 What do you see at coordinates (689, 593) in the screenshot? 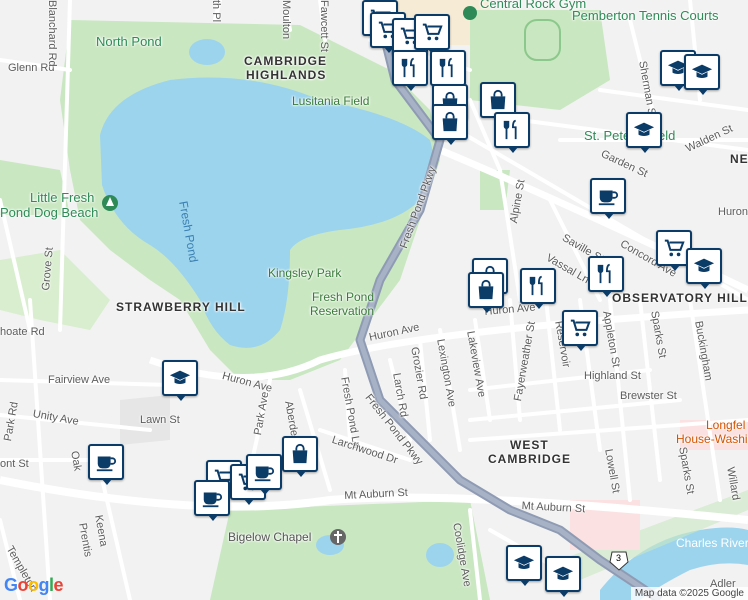
I see `map-attribution: Map data ©2025 Google` at bounding box center [689, 593].